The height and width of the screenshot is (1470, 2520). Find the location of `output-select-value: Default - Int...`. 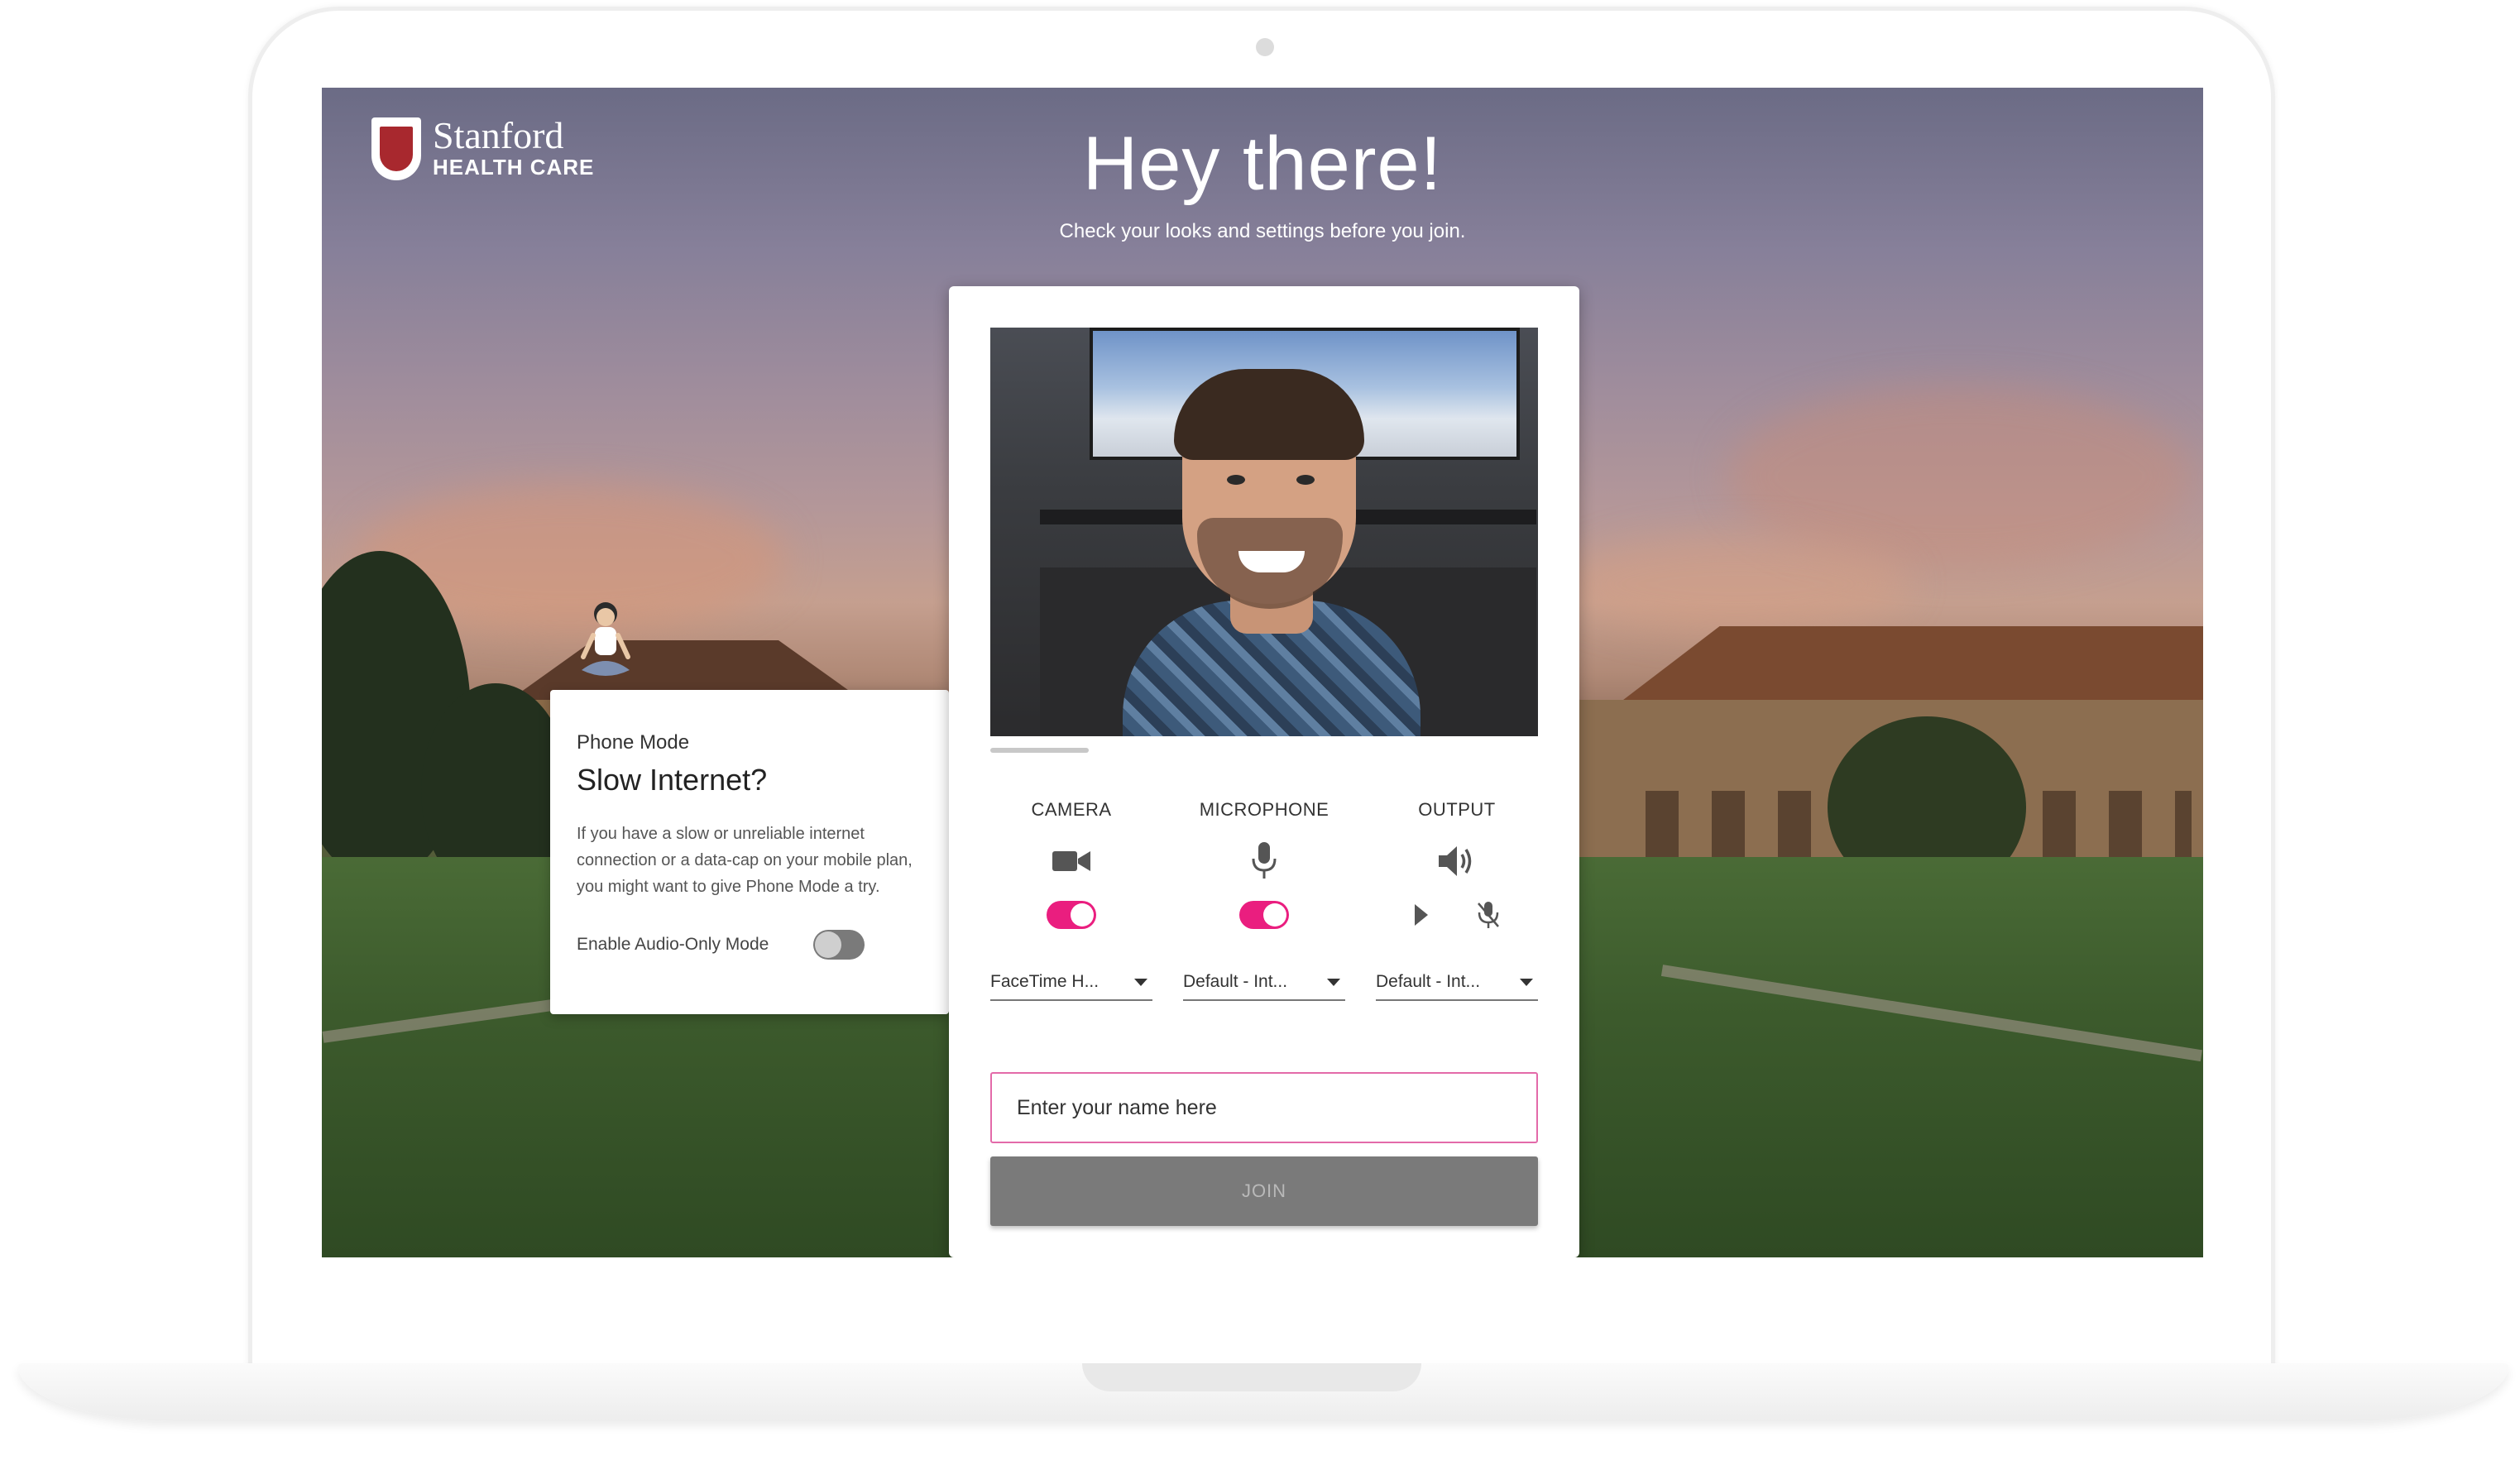

output-select-value: Default - Int... is located at coordinates (1428, 981).